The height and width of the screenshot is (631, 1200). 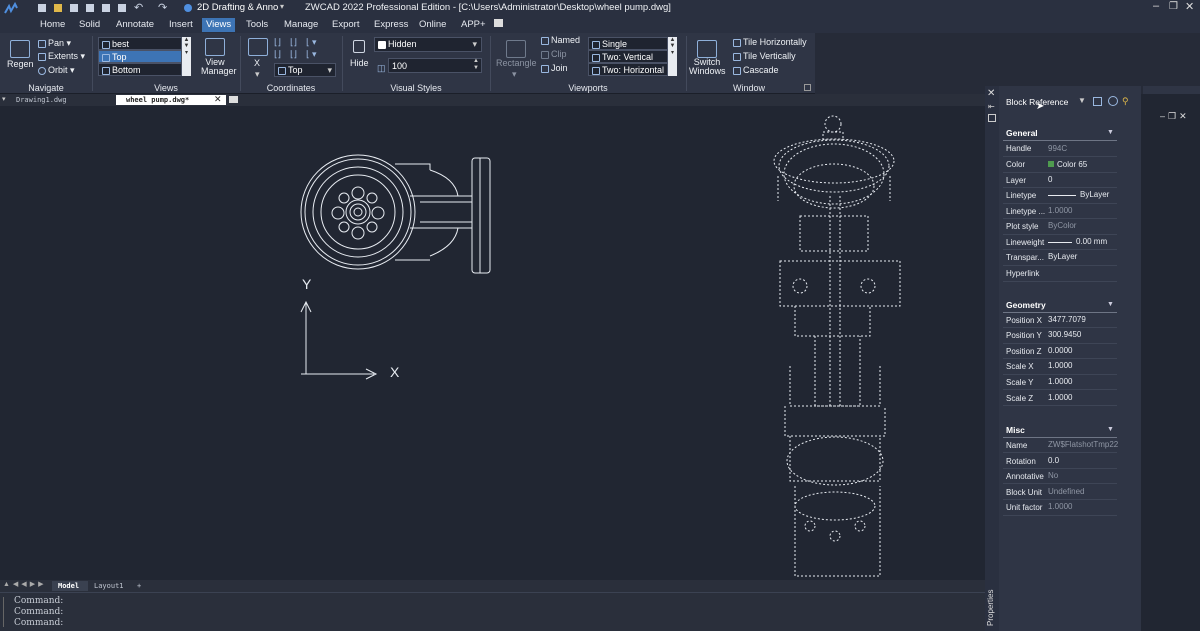 I want to click on layout-tab-model: Model, so click(x=70, y=586).